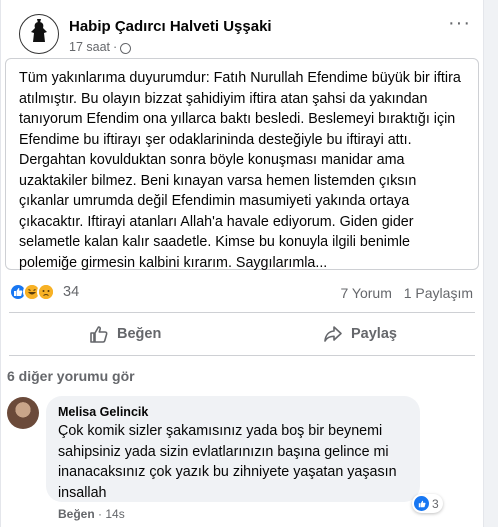 The width and height of the screenshot is (498, 527). Describe the element at coordinates (170, 26) in the screenshot. I see `author-name: Habip Çadırcı Halveti Uşşaki` at that location.